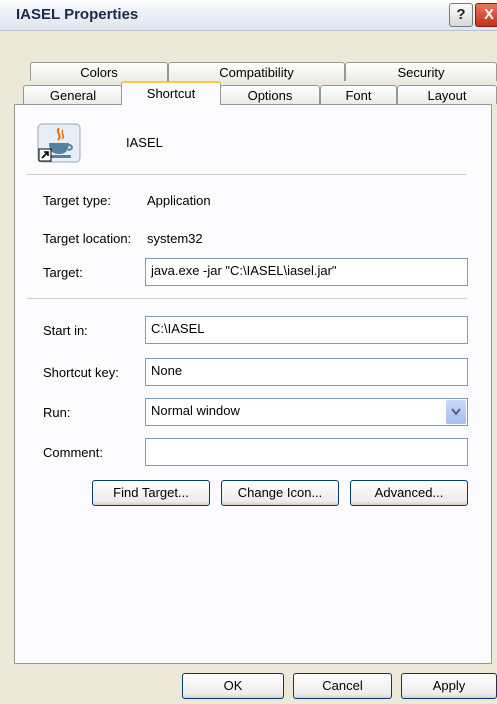 The height and width of the screenshot is (704, 497). I want to click on shortcut-key-input: None, so click(306, 372).